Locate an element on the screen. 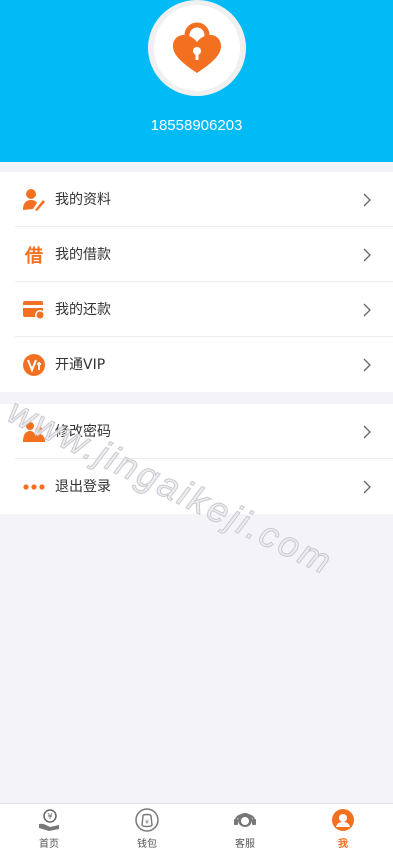 The height and width of the screenshot is (850, 393). tab-wallet: ¥ 钱包 is located at coordinates (147, 827).